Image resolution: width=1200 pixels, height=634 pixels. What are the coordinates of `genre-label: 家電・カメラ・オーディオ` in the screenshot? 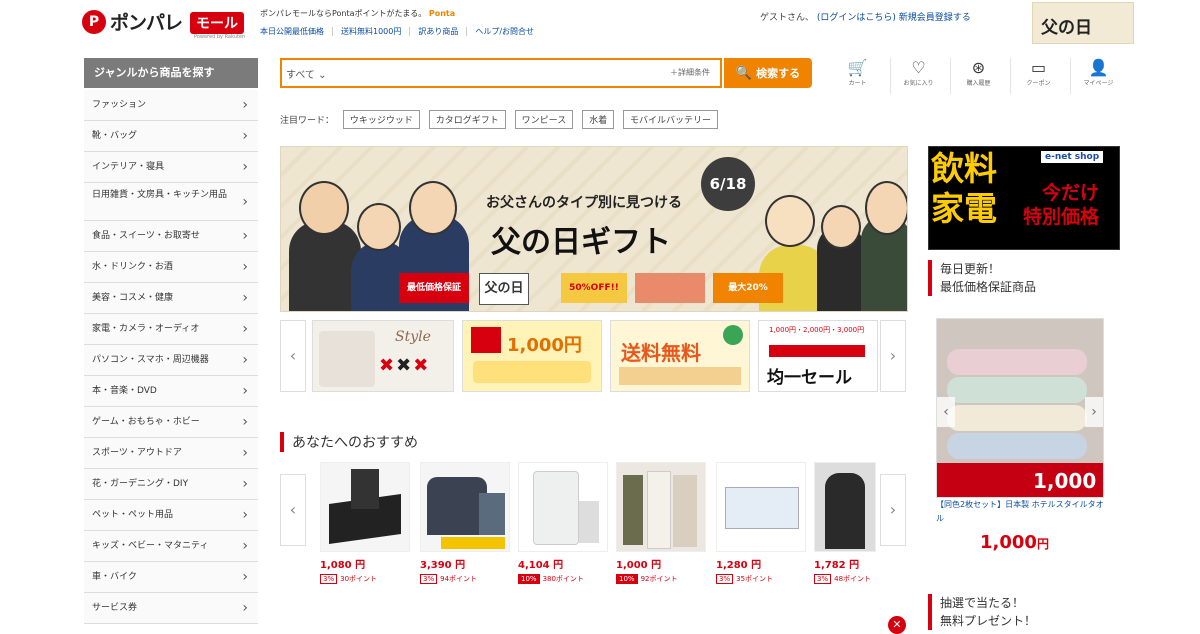 It's located at (146, 329).